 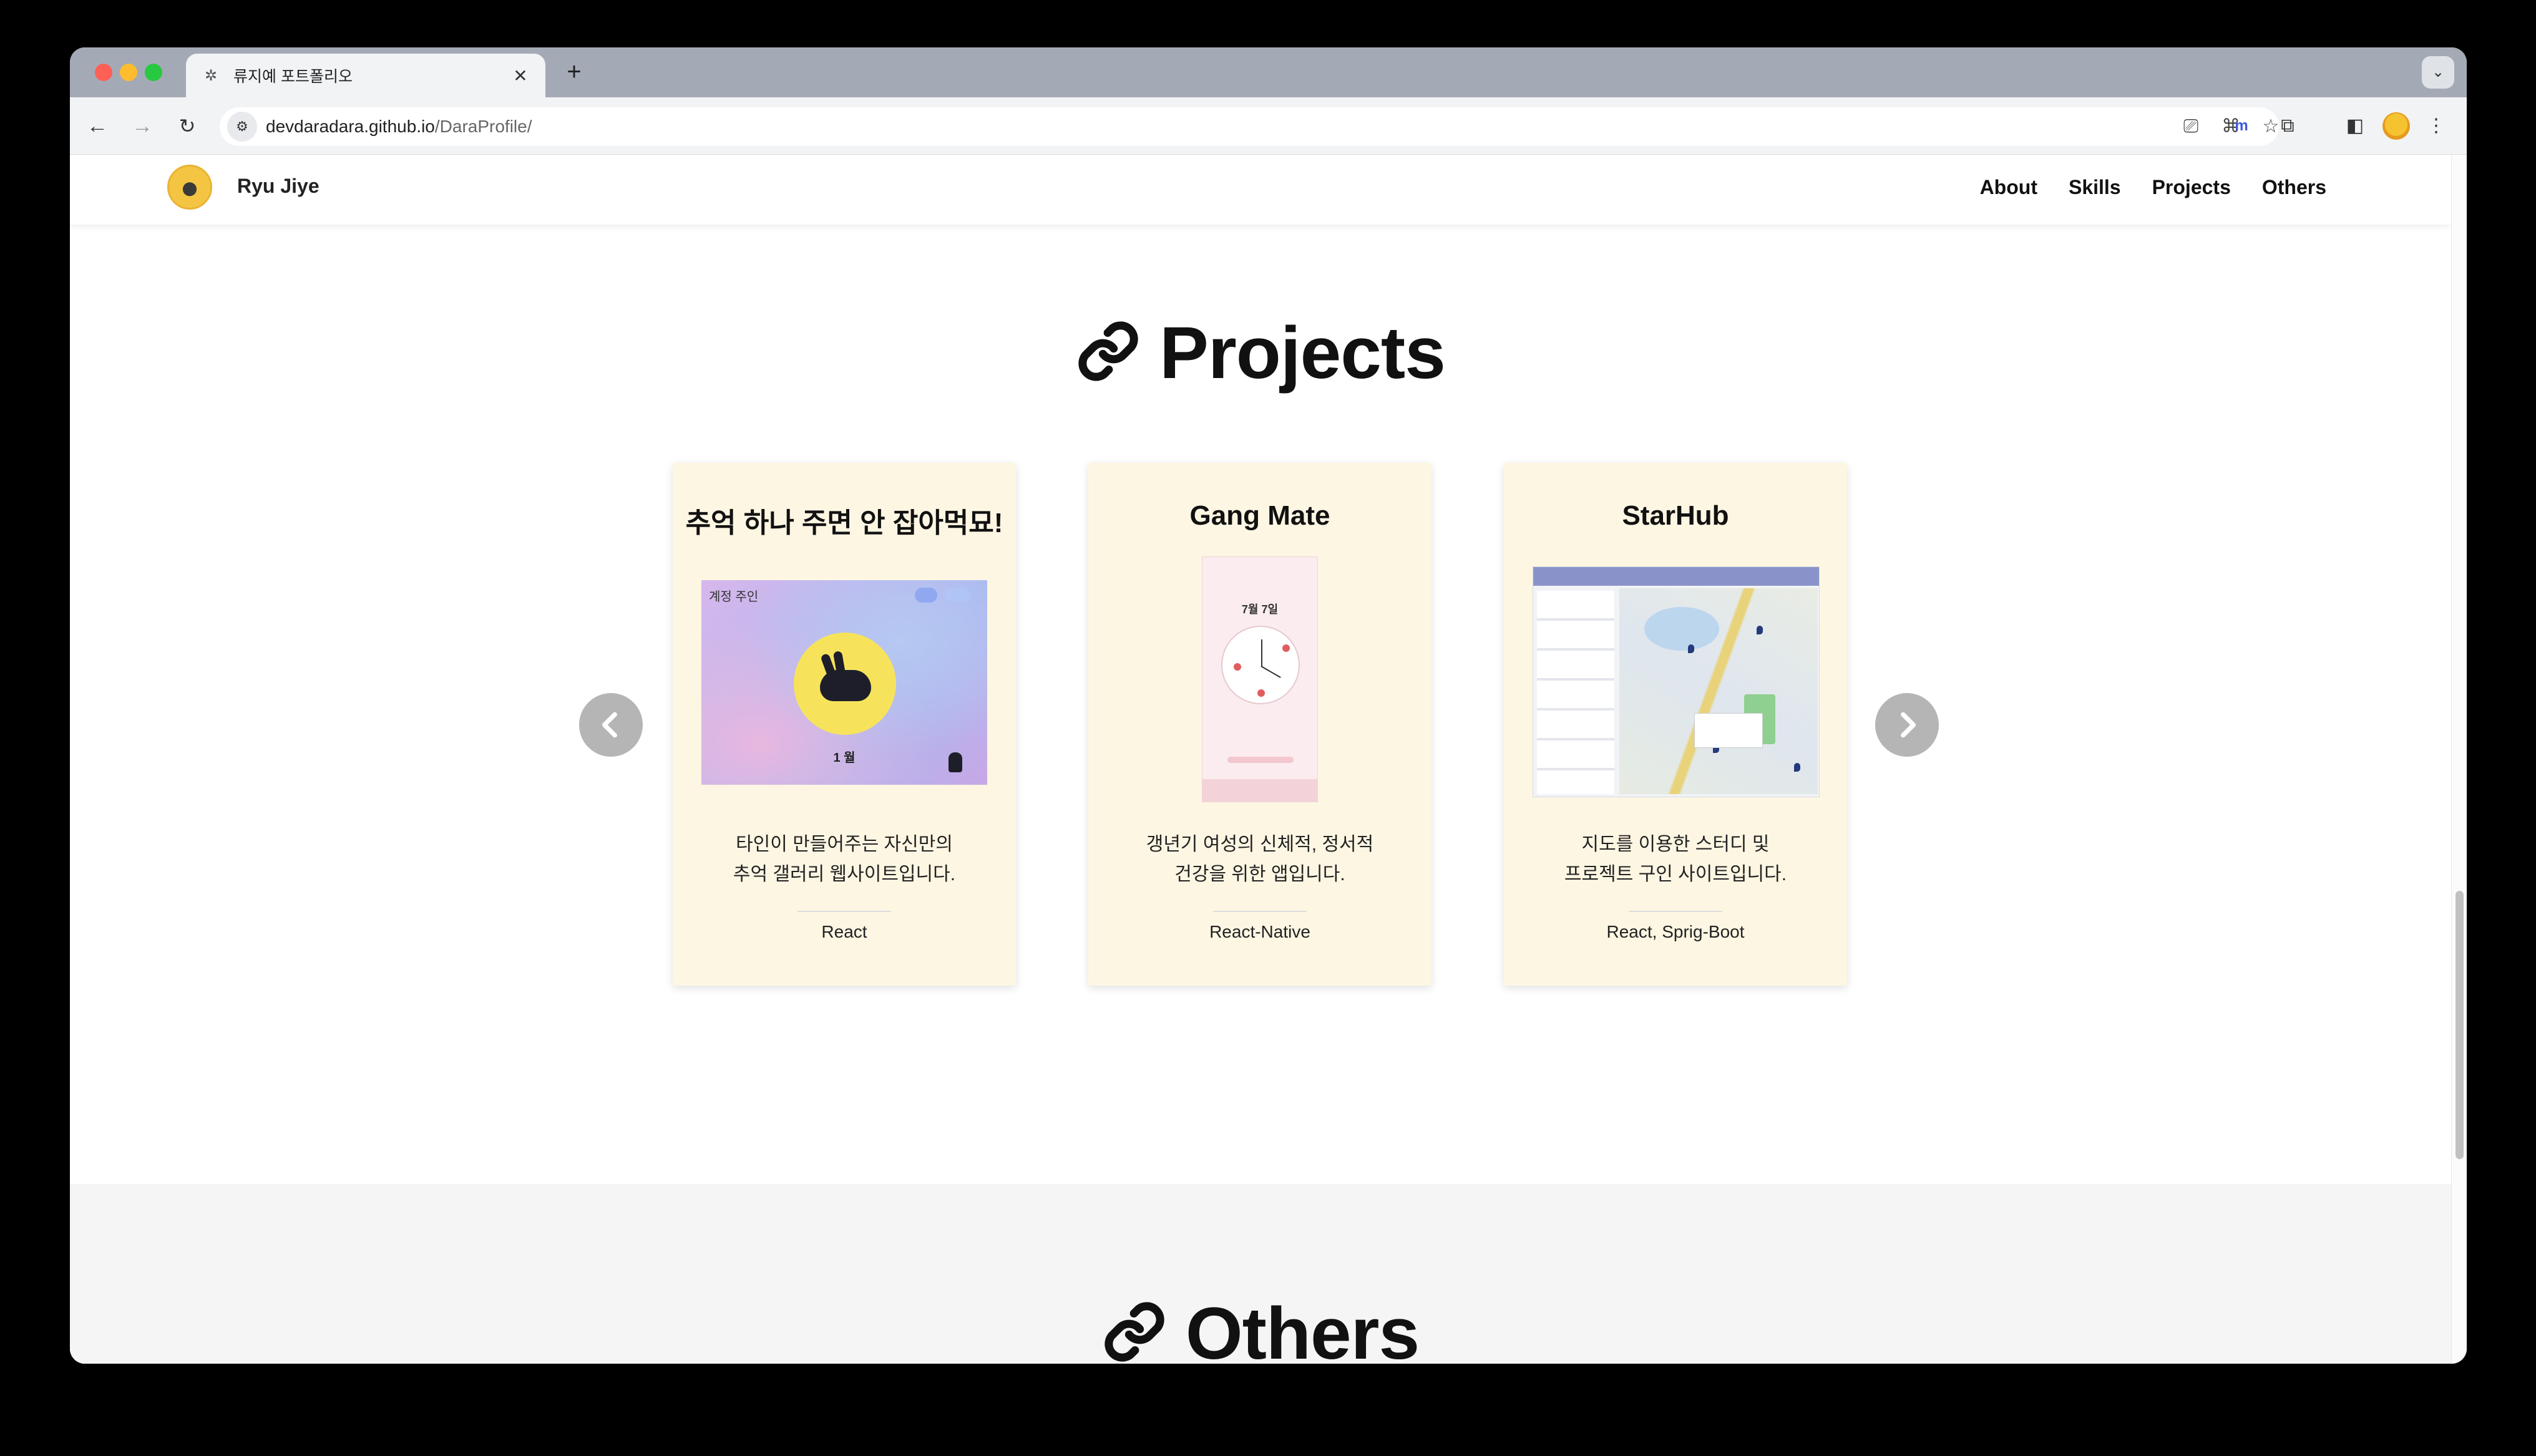 I want to click on others-section: Others, so click(x=1260, y=1274).